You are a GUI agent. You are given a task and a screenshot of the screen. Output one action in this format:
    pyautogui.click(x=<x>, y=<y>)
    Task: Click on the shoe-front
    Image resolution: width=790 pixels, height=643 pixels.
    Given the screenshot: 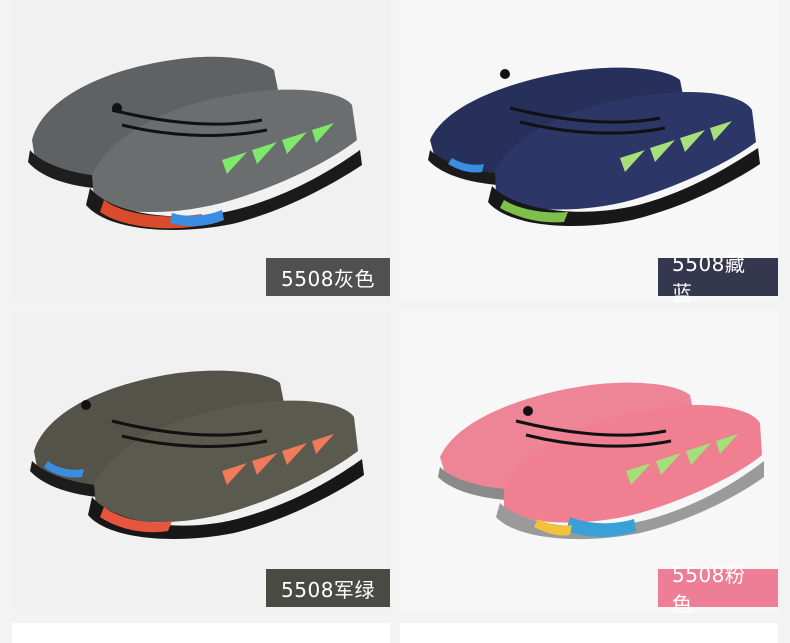 What is the action you would take?
    pyautogui.click(x=630, y=472)
    